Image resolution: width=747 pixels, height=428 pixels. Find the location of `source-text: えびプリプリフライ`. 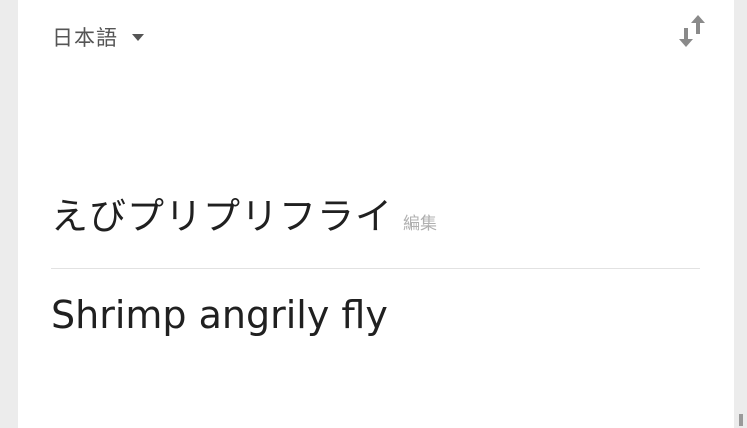

source-text: えびプリプリフライ is located at coordinates (222, 216).